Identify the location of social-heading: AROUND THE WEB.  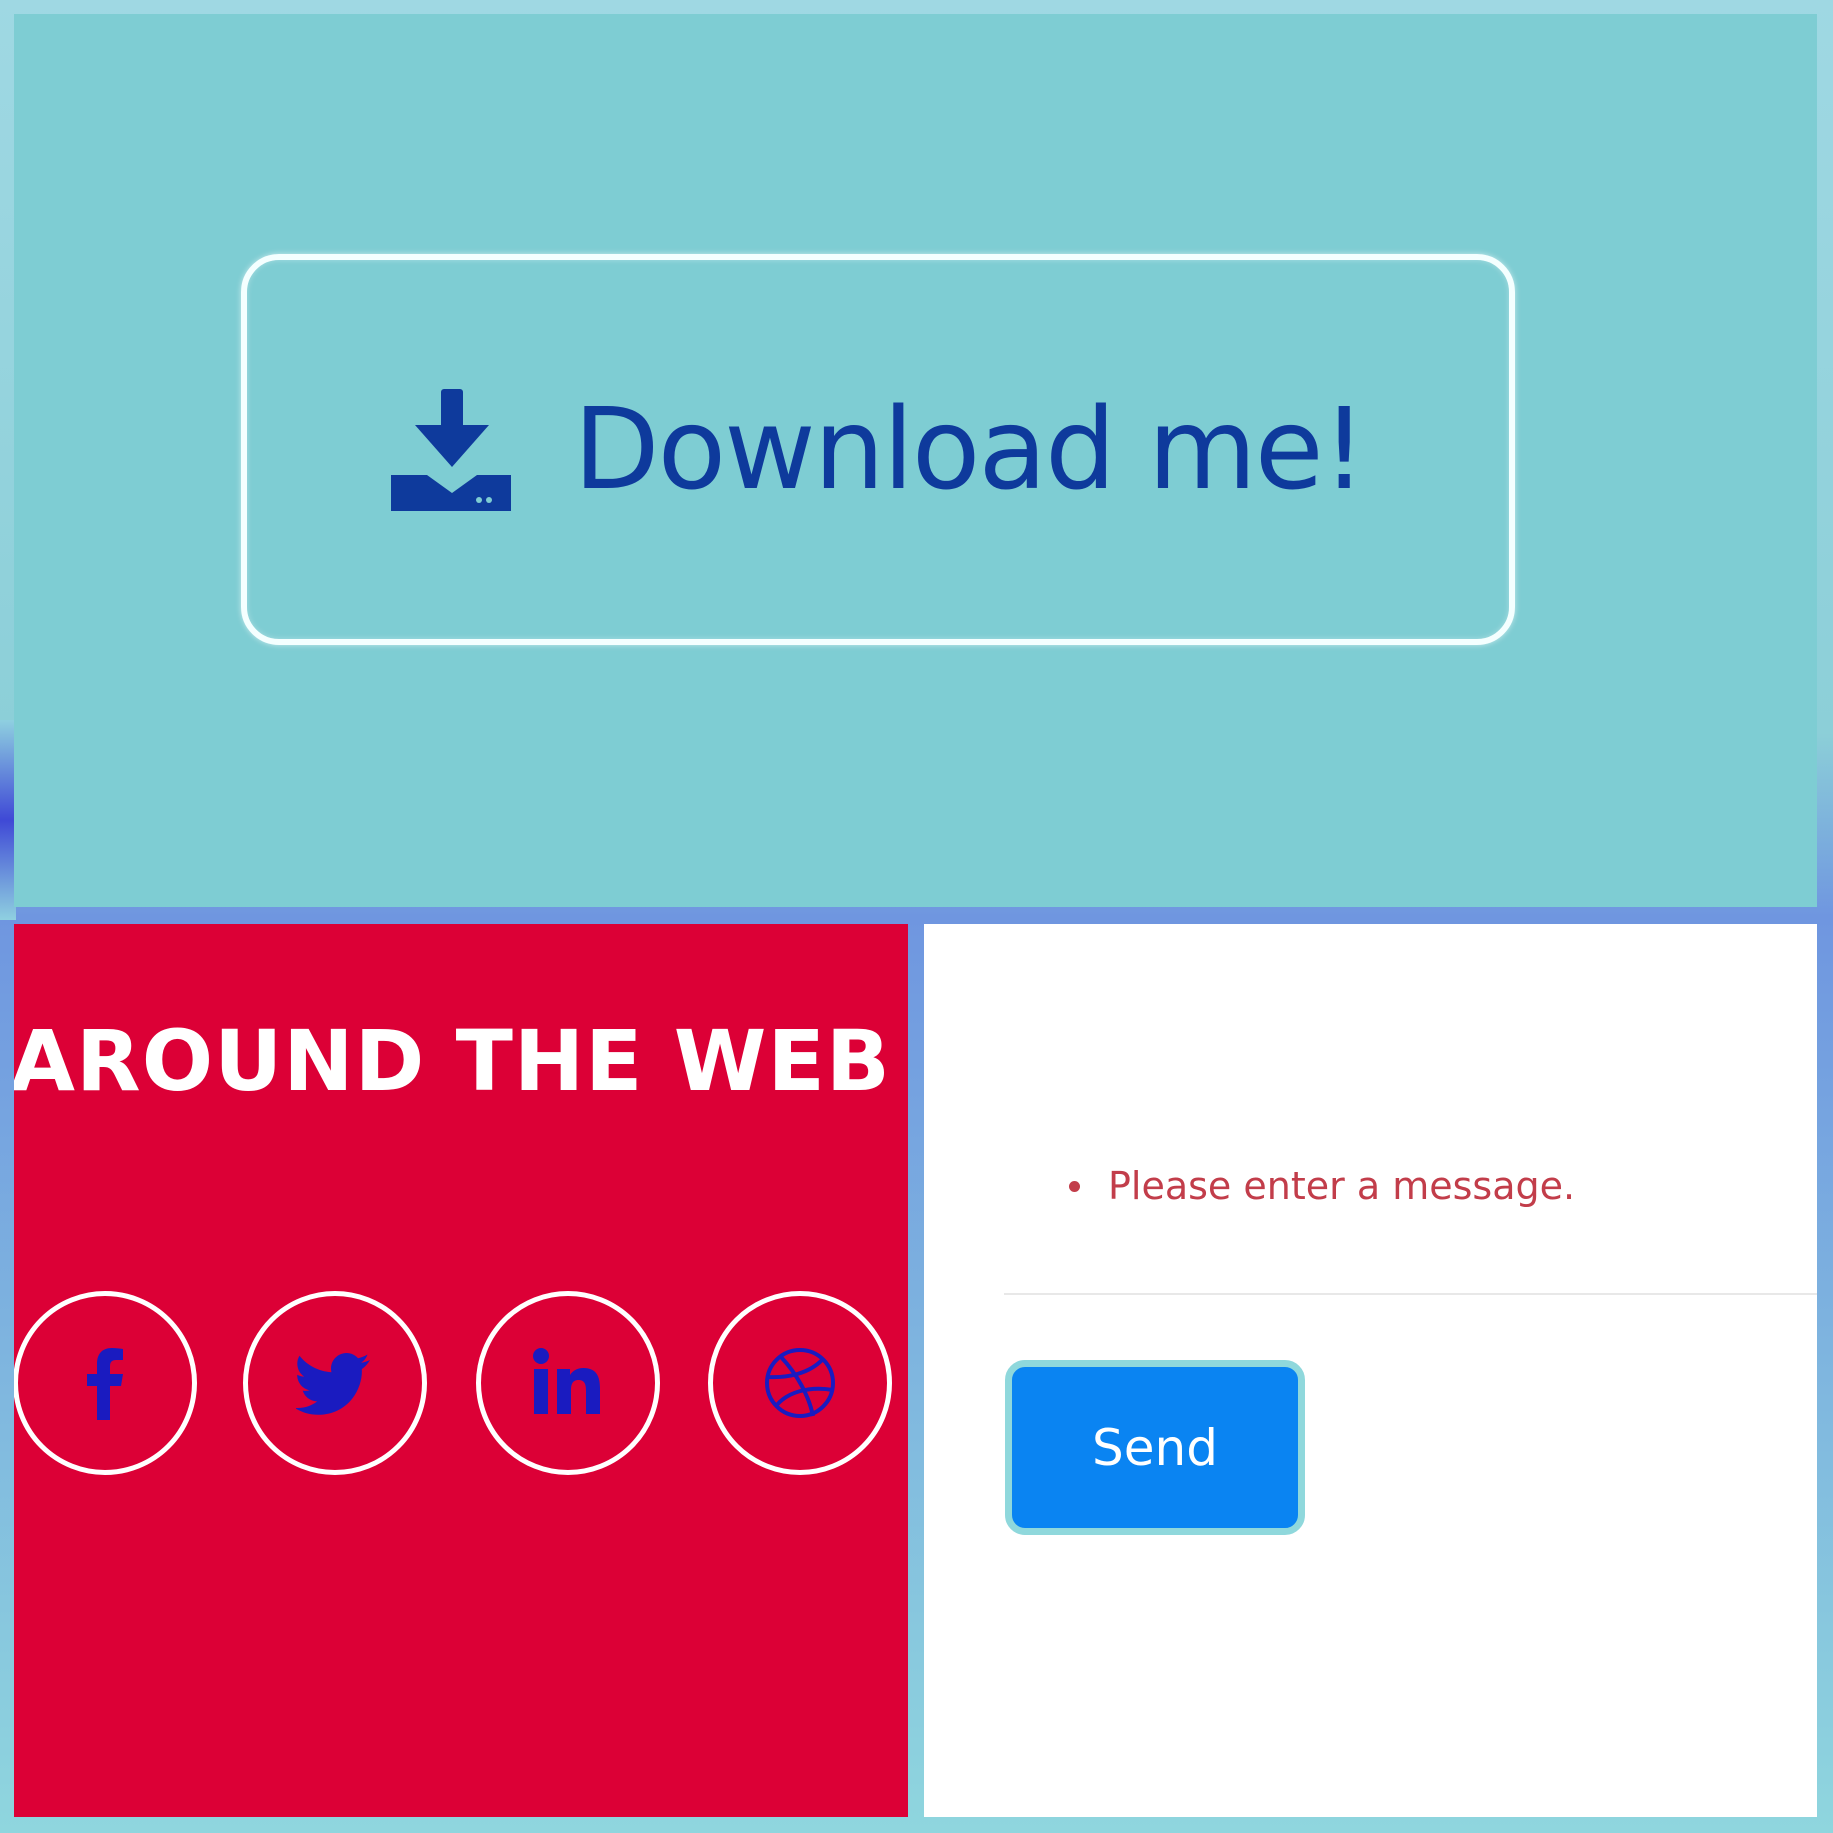
(452, 1061).